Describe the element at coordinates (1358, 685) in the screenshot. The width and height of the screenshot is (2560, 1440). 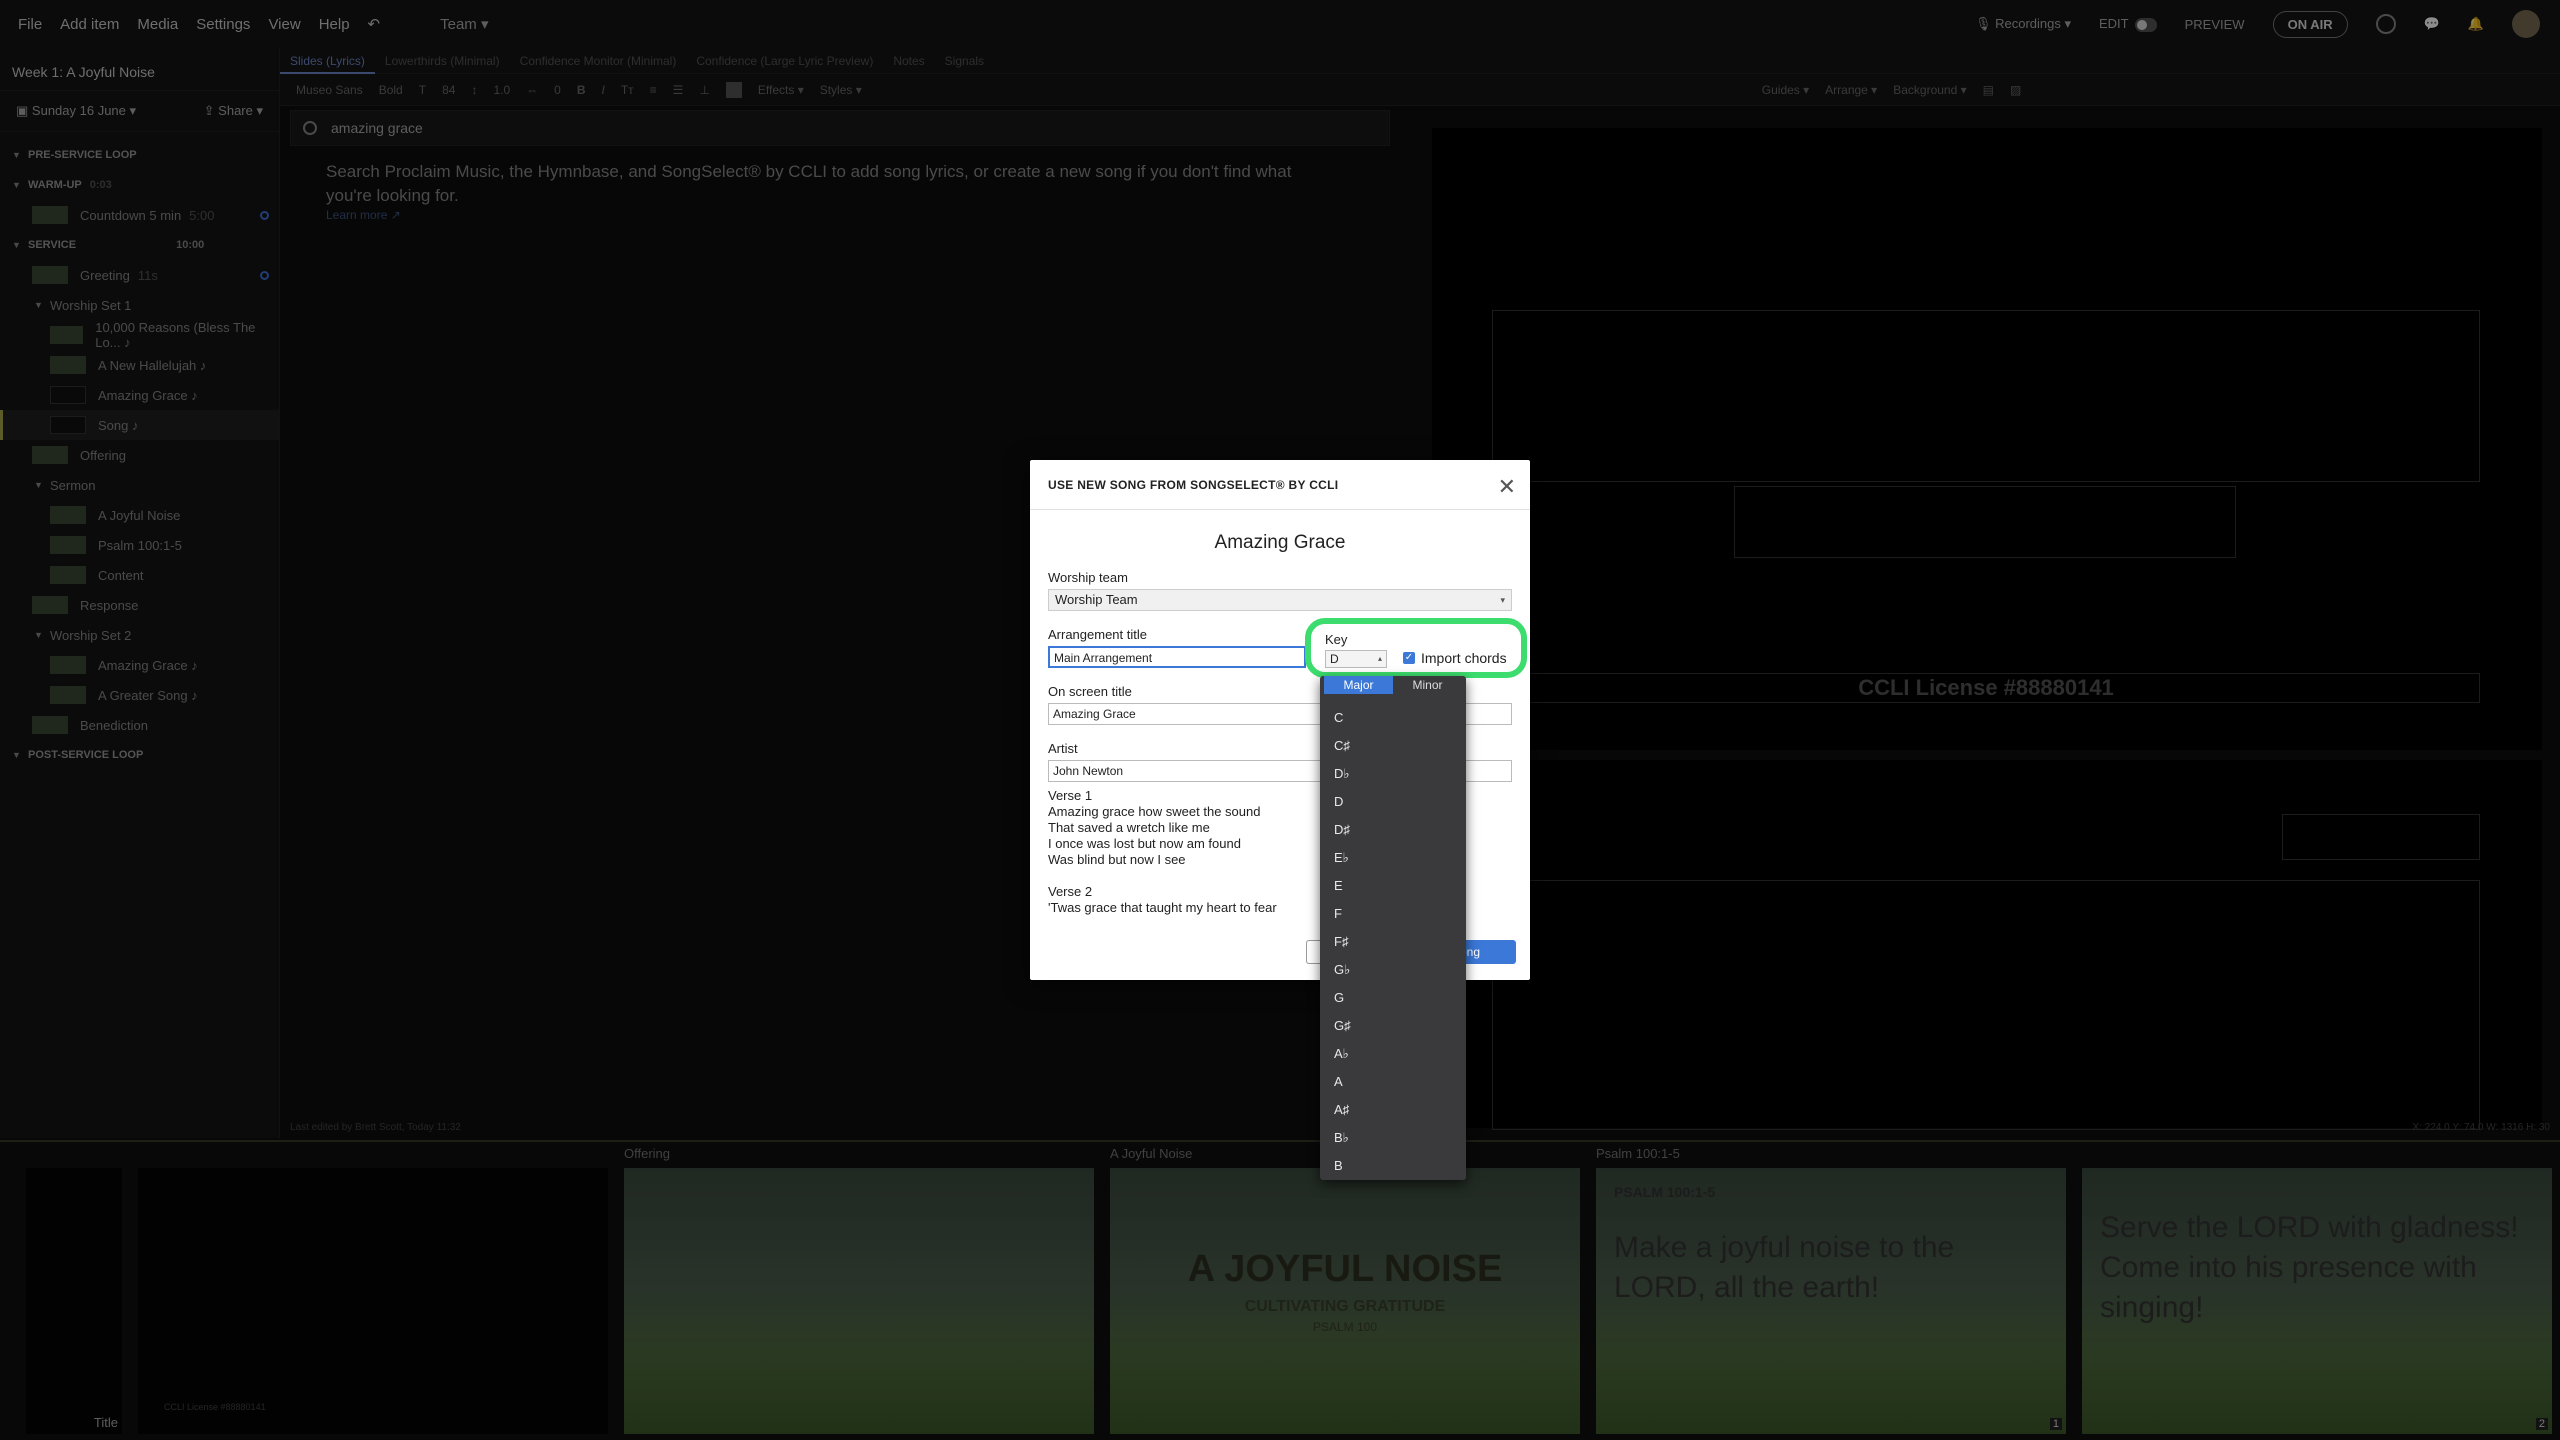
I see `major-tab: Major` at that location.